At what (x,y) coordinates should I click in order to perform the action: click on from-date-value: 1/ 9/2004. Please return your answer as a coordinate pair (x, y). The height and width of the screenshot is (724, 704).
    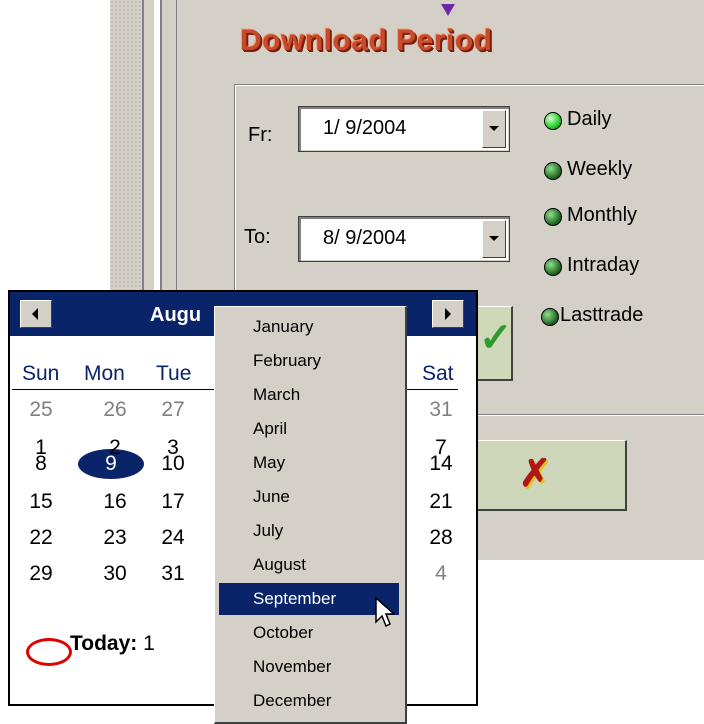
    Looking at the image, I should click on (365, 128).